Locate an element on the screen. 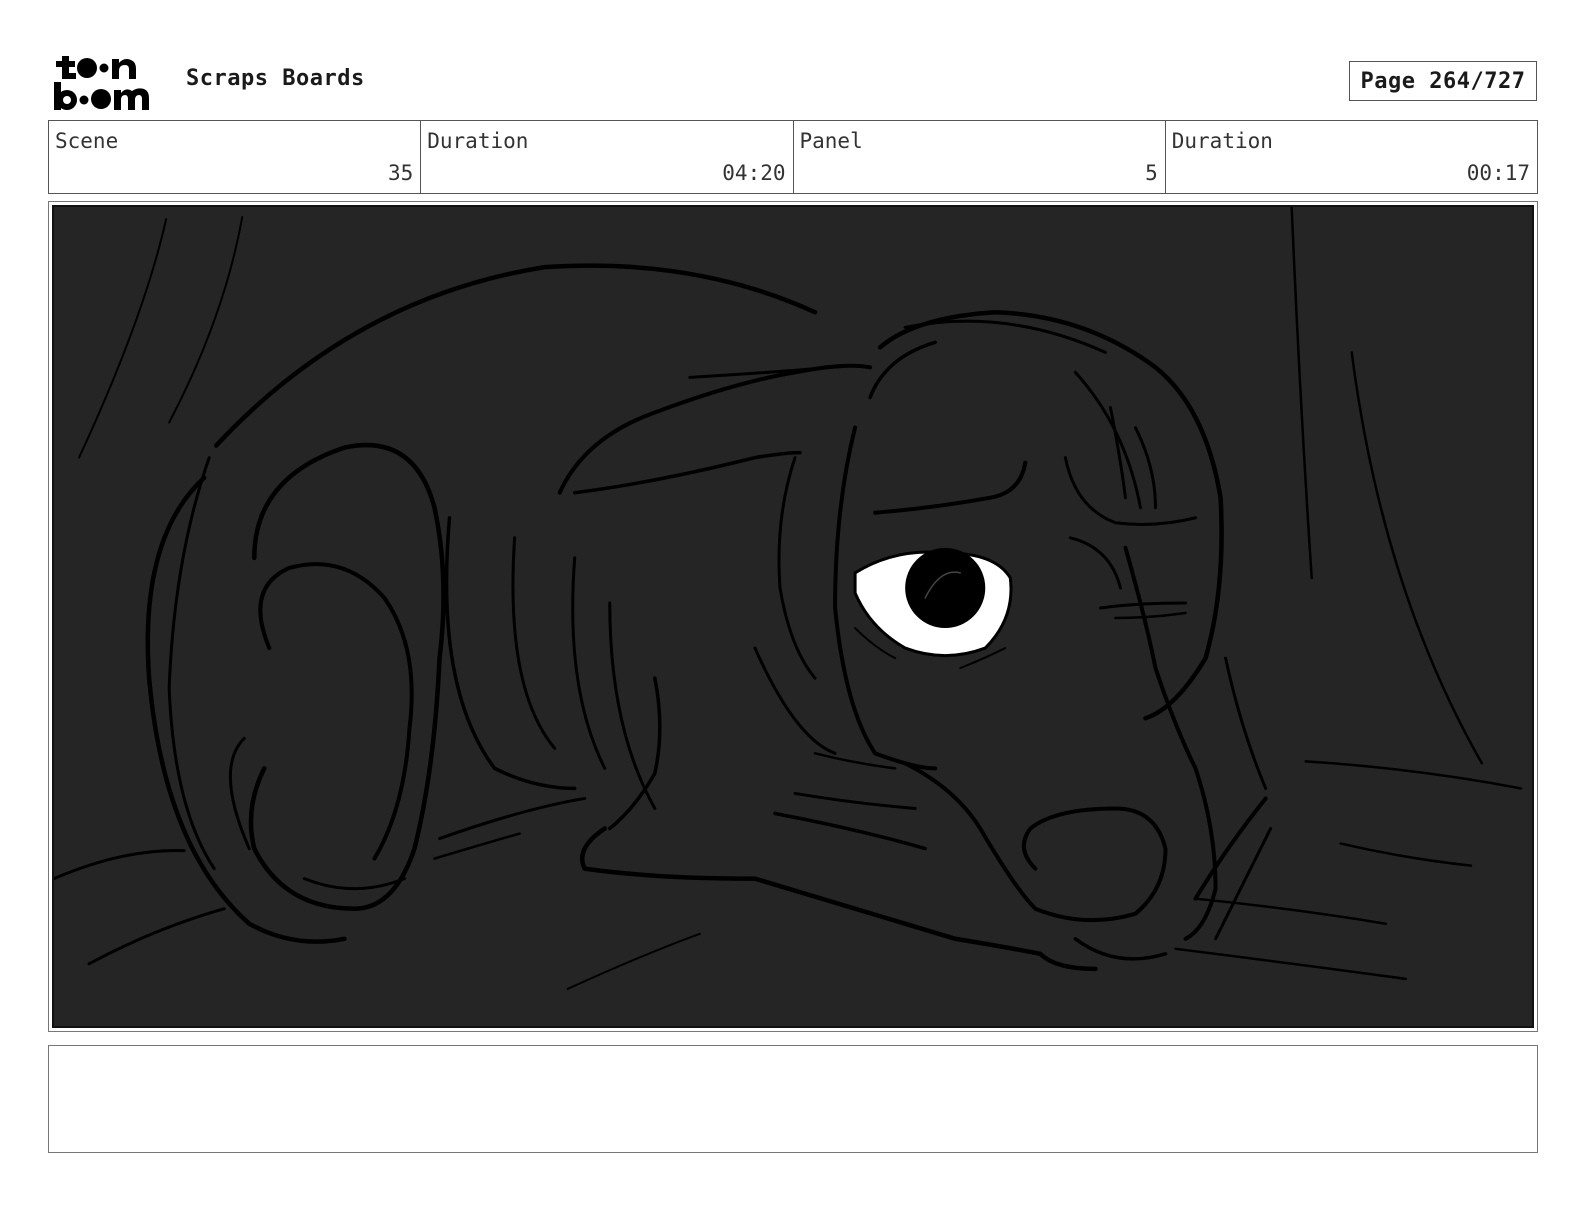  scene-value: 35 is located at coordinates (400, 173).